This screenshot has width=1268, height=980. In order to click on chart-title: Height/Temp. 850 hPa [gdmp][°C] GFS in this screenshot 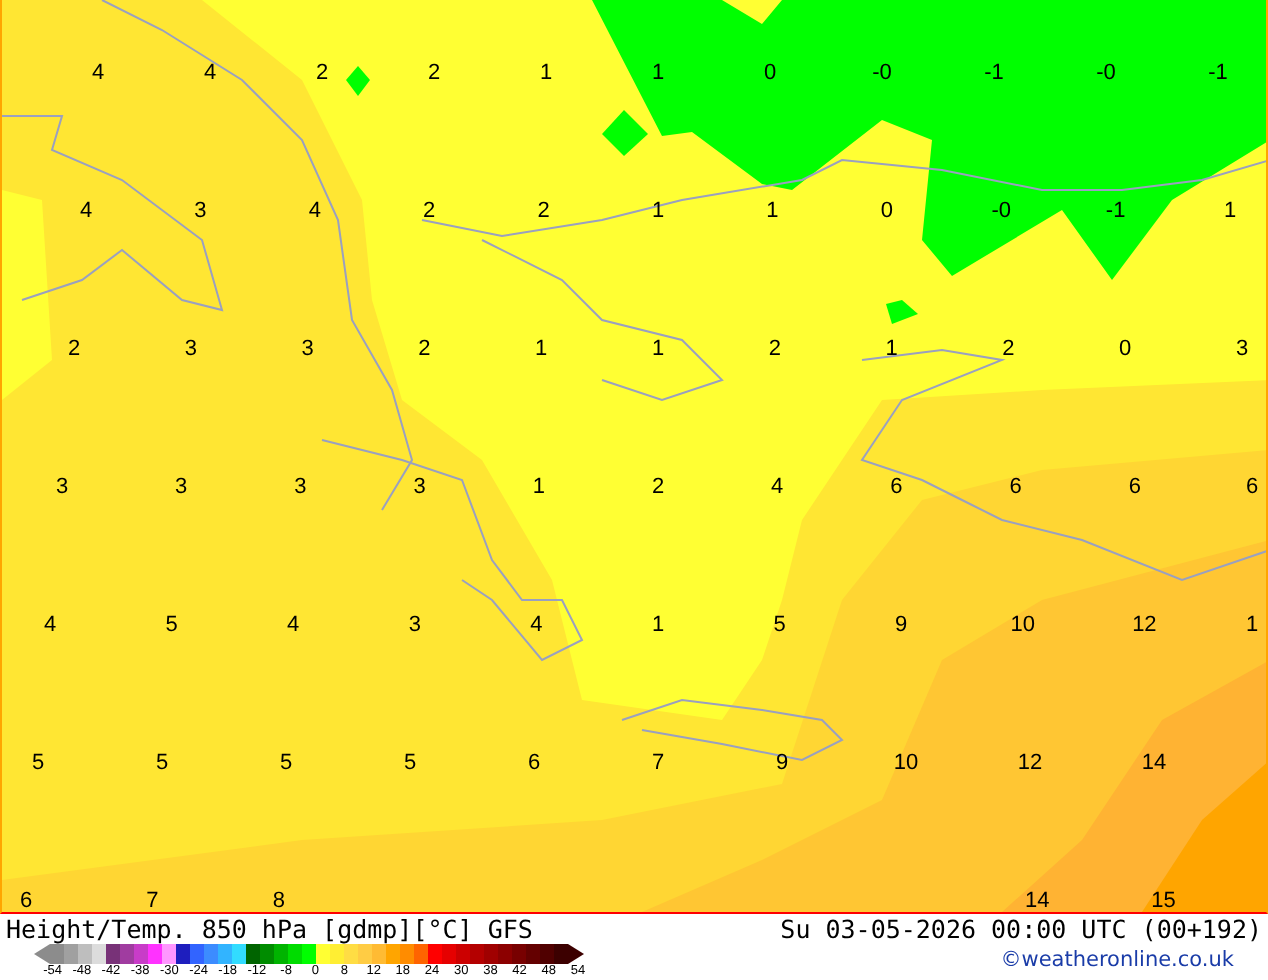, I will do `click(270, 929)`.